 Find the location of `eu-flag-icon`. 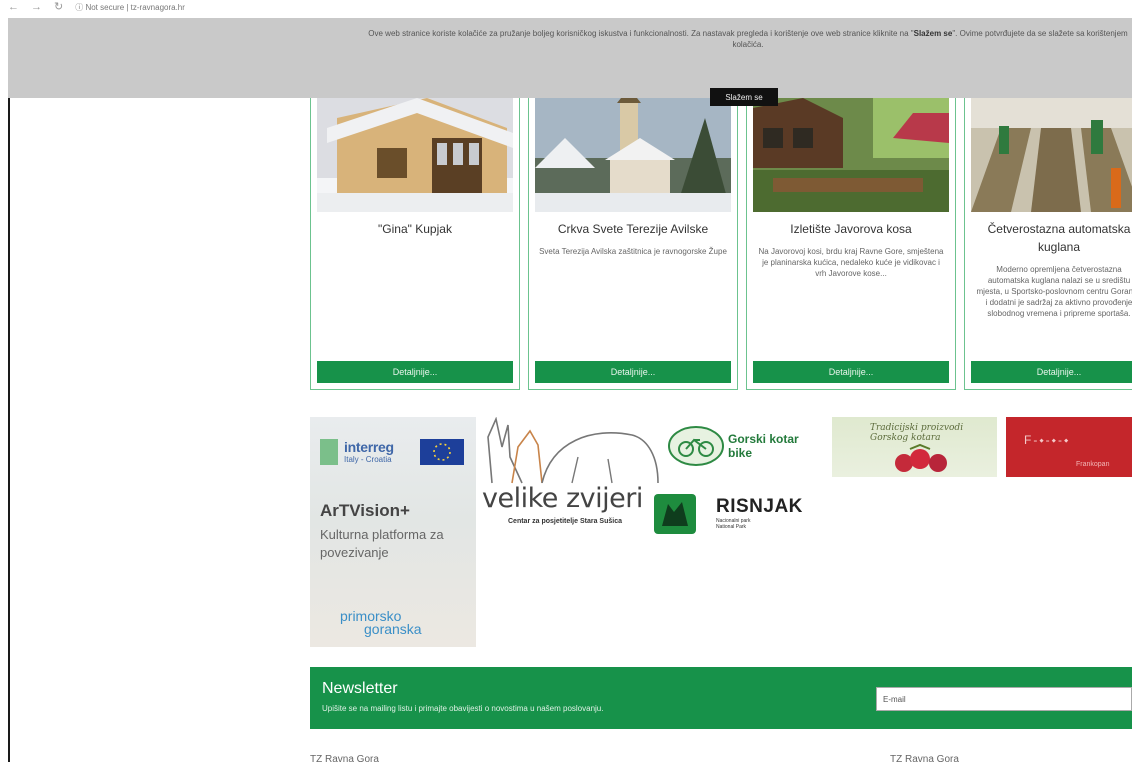

eu-flag-icon is located at coordinates (442, 452).